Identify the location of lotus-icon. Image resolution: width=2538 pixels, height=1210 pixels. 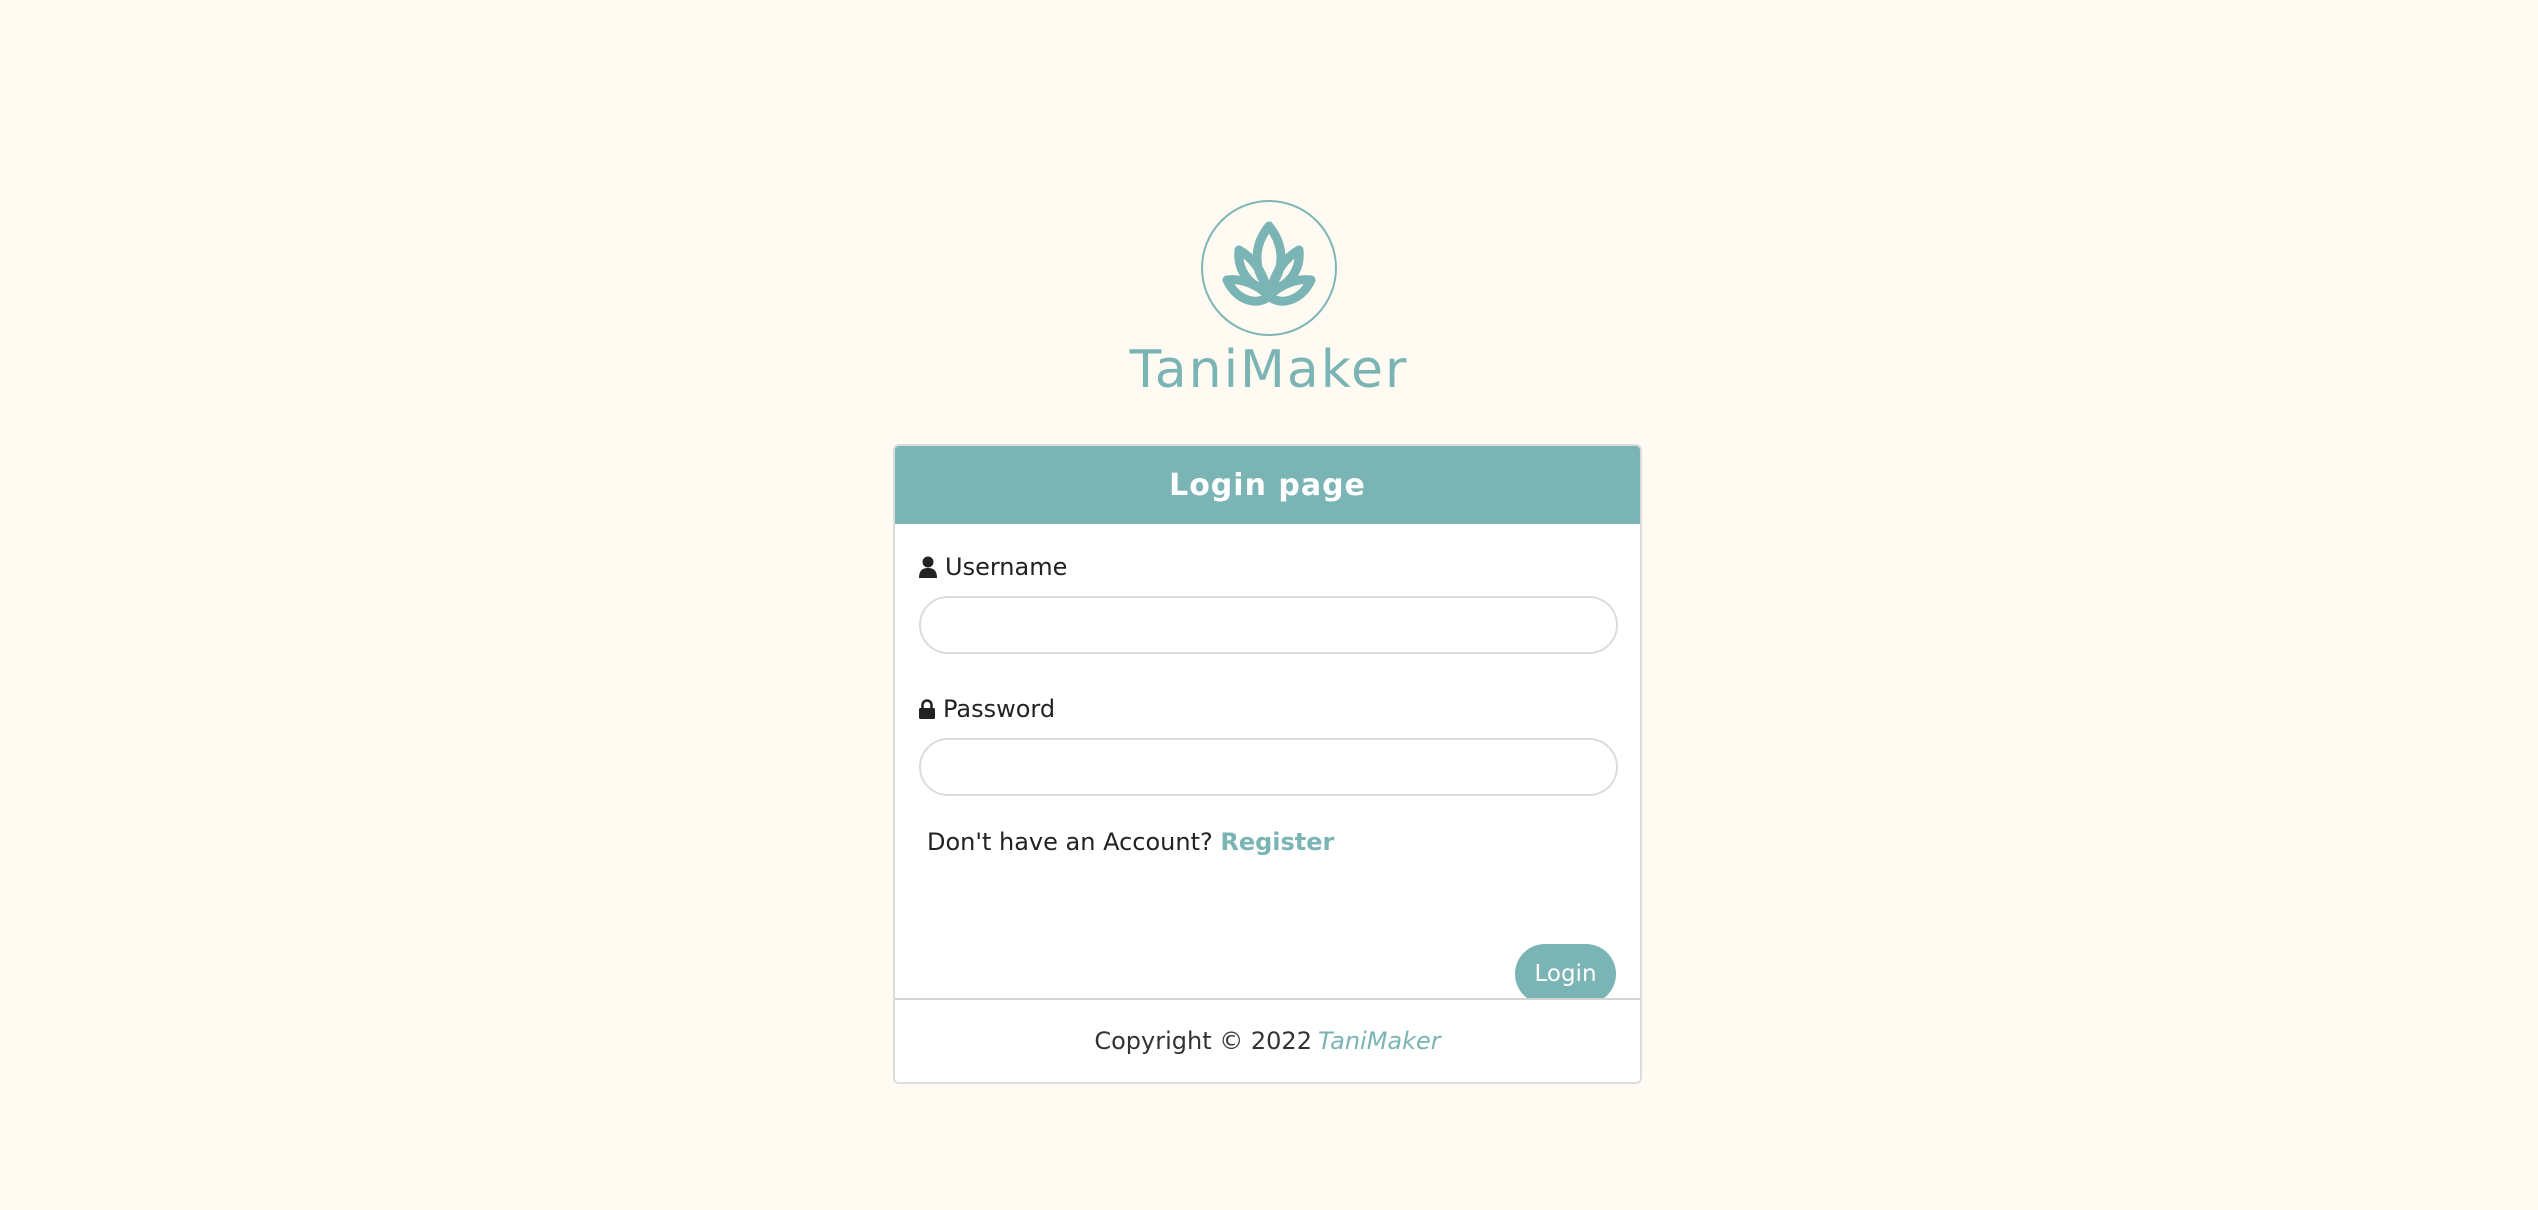
(1269, 268).